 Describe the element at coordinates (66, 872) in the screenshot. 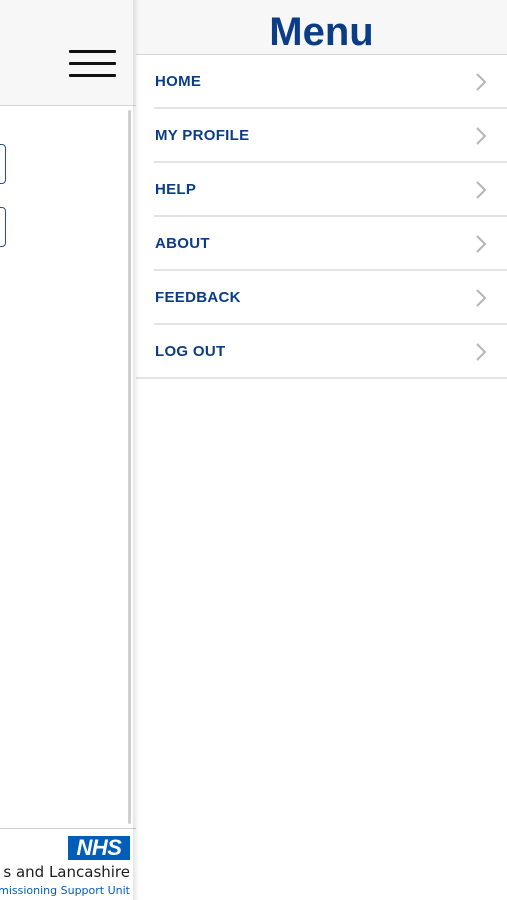

I see `org-name: s and Lancashire` at that location.